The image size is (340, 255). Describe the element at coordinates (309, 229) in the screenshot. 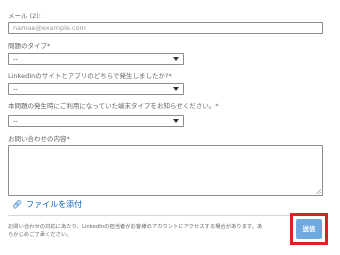

I see `submit-button: 送信` at that location.